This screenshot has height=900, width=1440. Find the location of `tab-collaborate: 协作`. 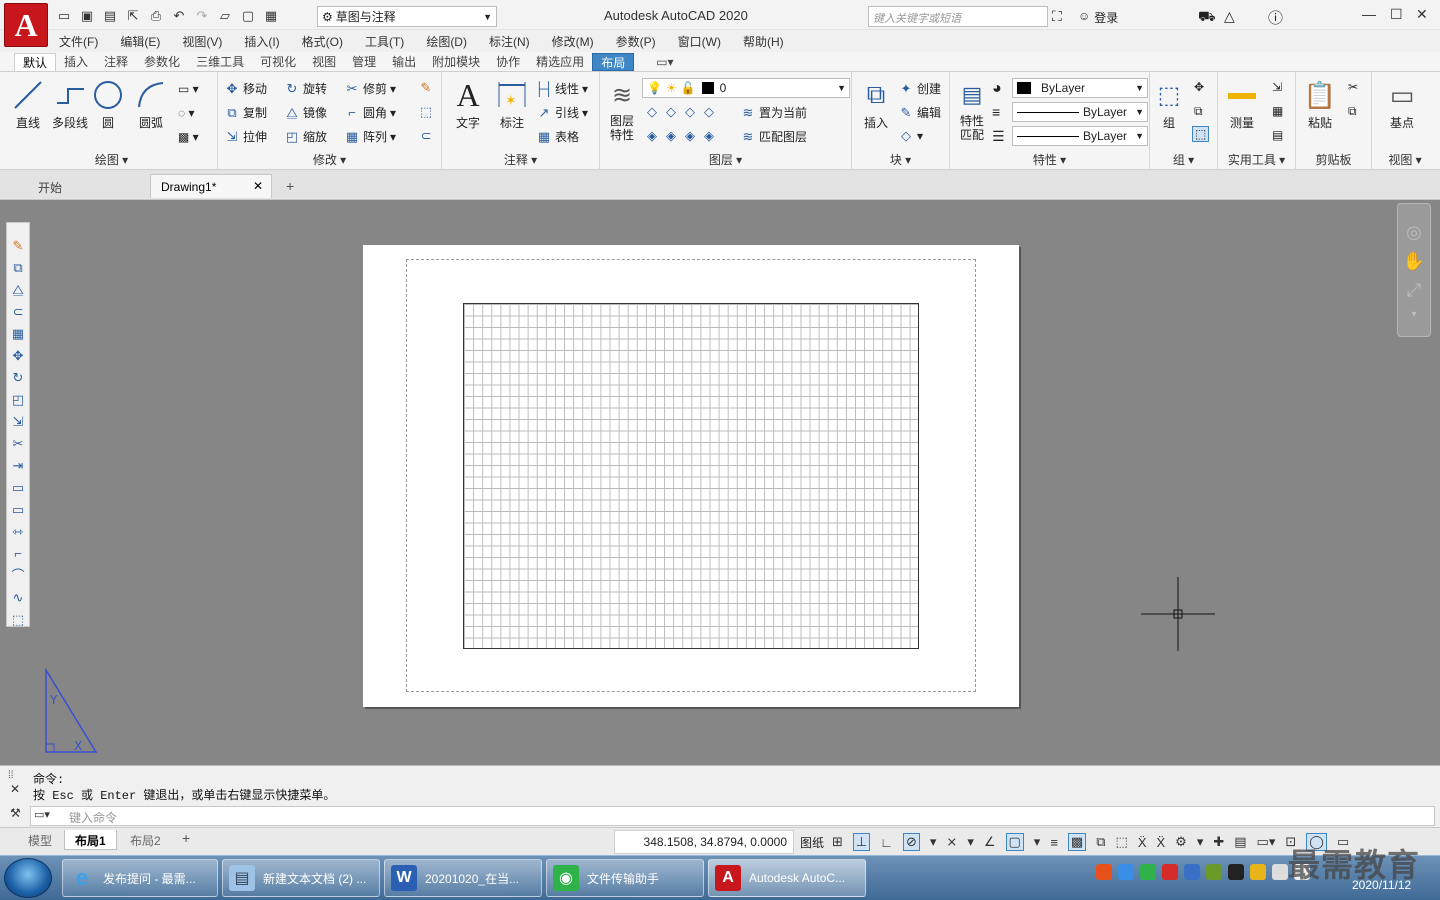

tab-collaborate: 协作 is located at coordinates (508, 62).